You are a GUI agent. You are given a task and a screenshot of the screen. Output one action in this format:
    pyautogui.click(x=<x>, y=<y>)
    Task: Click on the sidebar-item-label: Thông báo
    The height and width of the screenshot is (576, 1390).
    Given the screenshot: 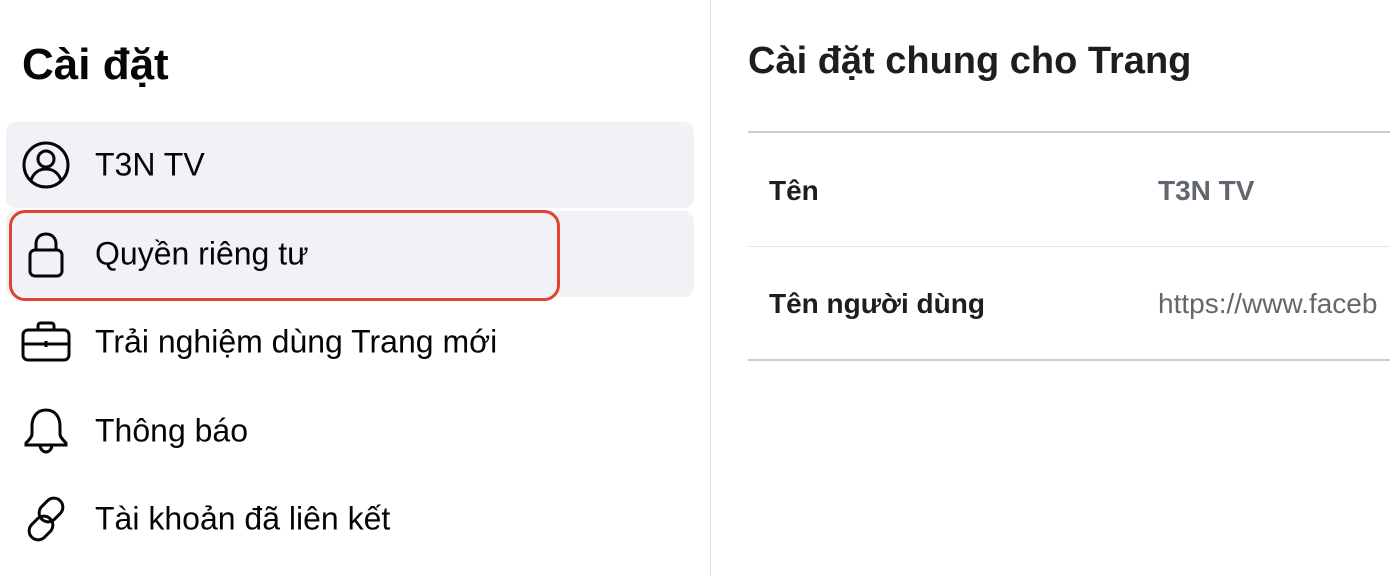 What is the action you would take?
    pyautogui.click(x=172, y=430)
    